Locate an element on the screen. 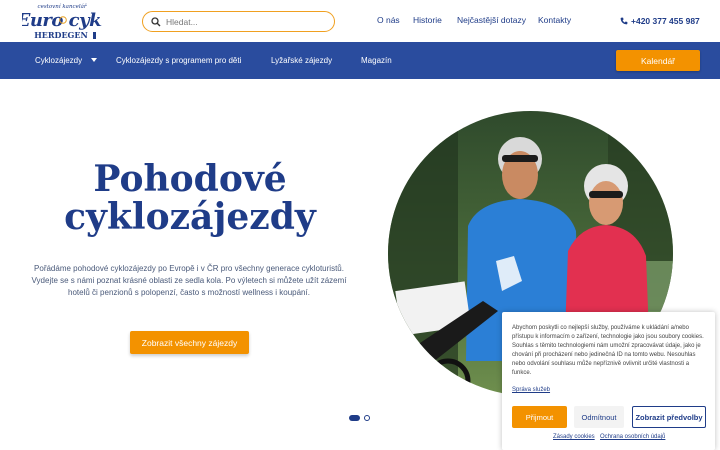  slider-pagination is located at coordinates (359, 418).